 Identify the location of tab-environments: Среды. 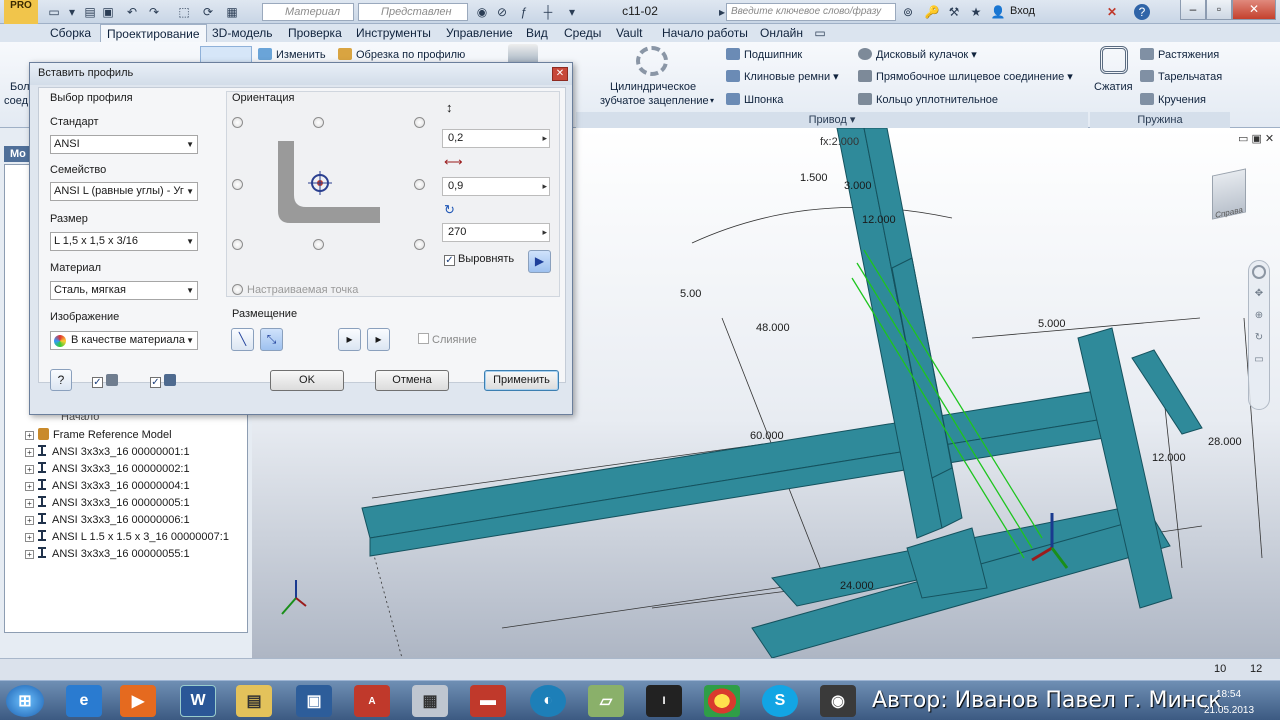
(582, 33).